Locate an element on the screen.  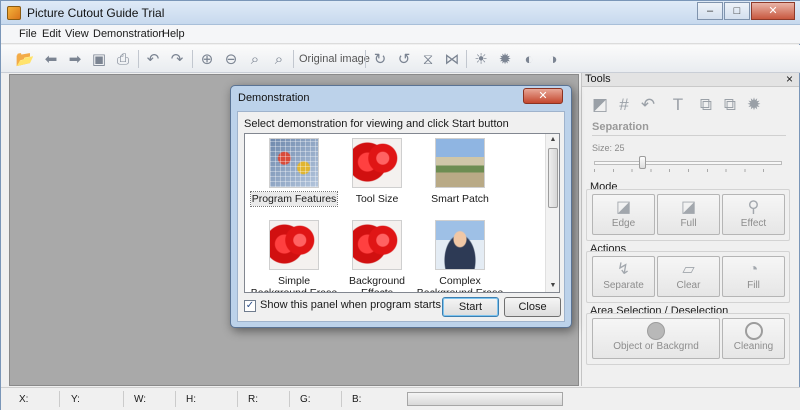
demo-item-smart-patch: Smart Patch is located at coordinates (460, 171).